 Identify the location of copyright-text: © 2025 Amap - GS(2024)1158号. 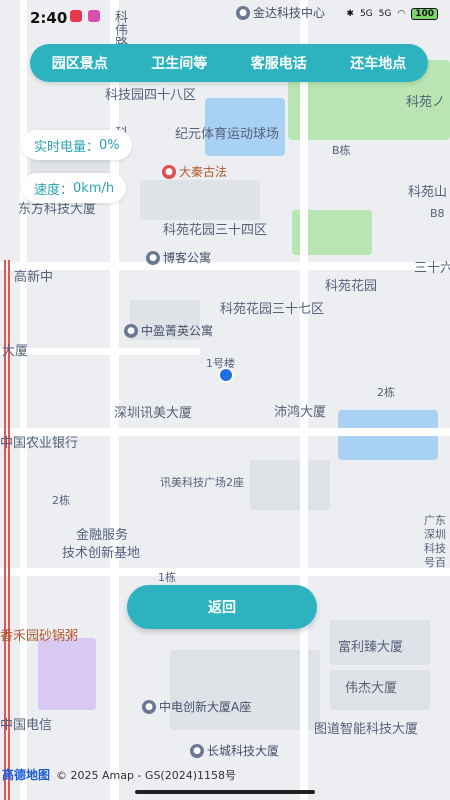
(146, 775).